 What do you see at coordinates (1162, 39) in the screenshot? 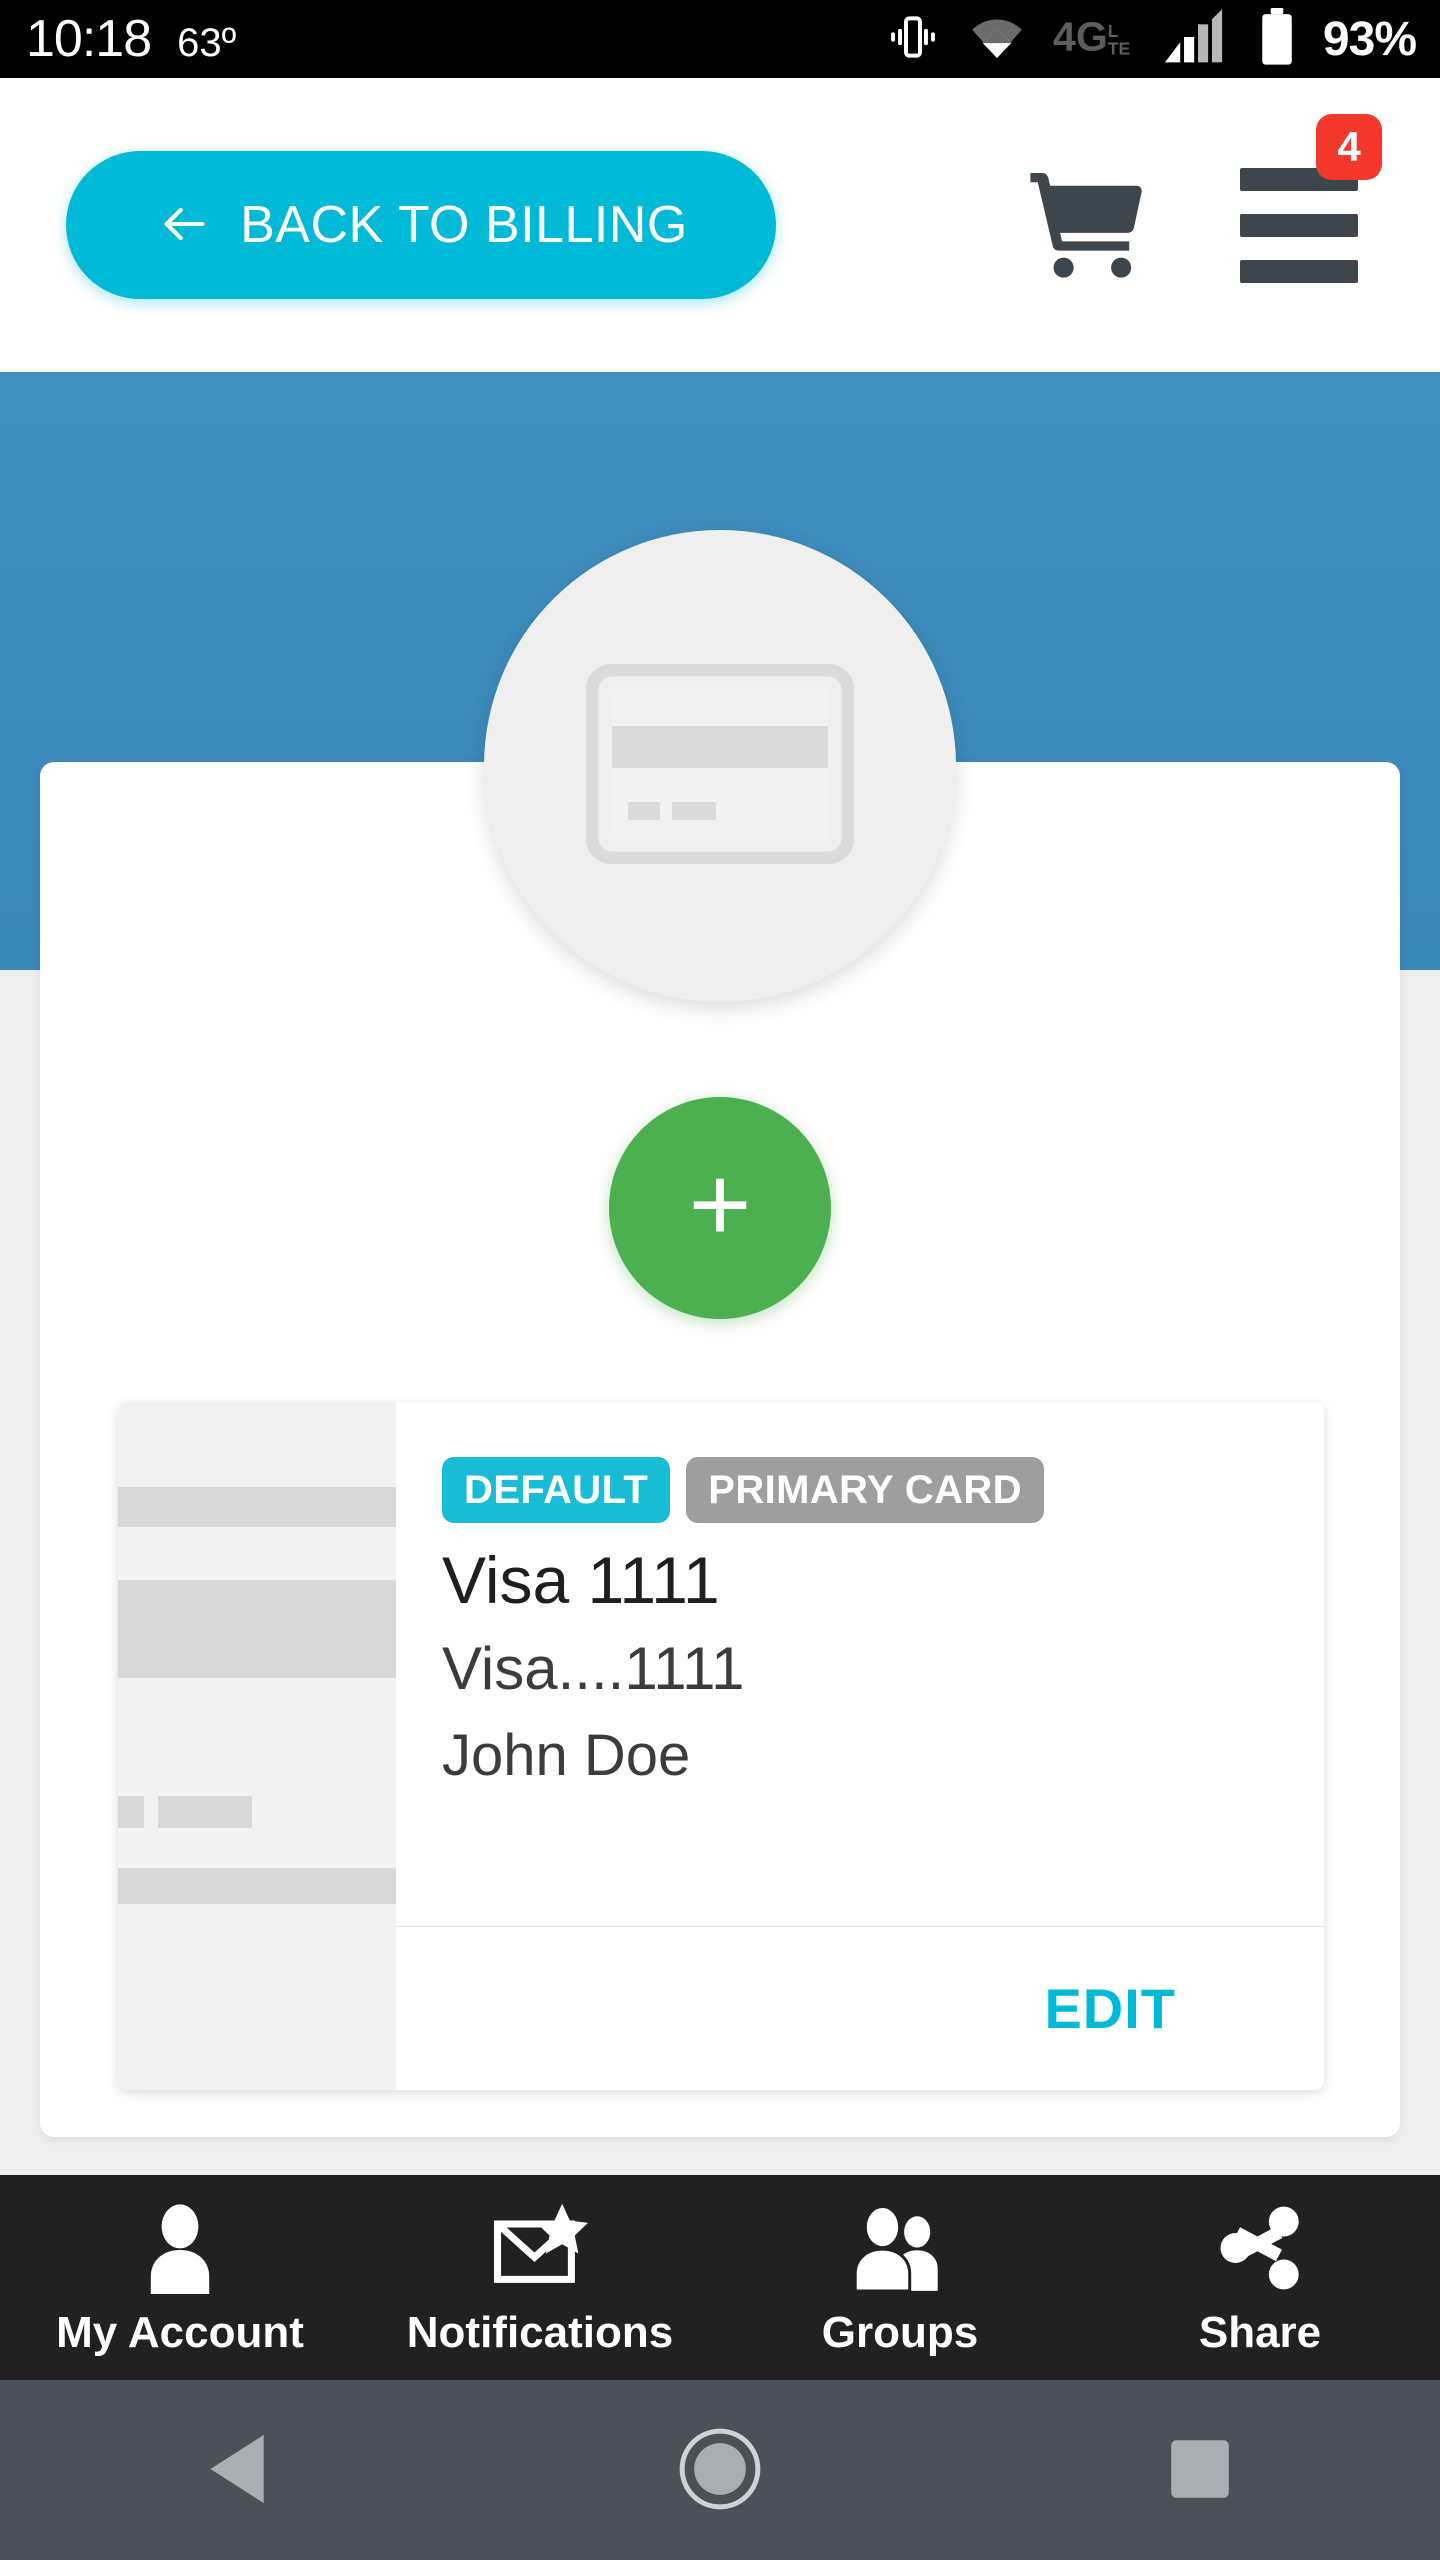
I see `status-bar-right: 4G L TE 93%` at bounding box center [1162, 39].